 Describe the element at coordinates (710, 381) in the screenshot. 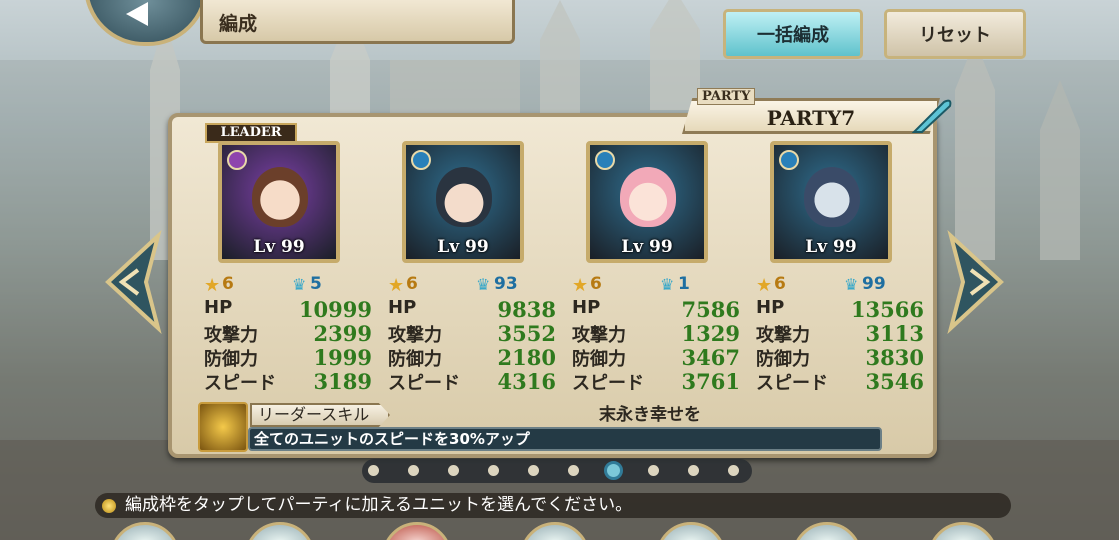

I see `spd-value: 3761` at that location.